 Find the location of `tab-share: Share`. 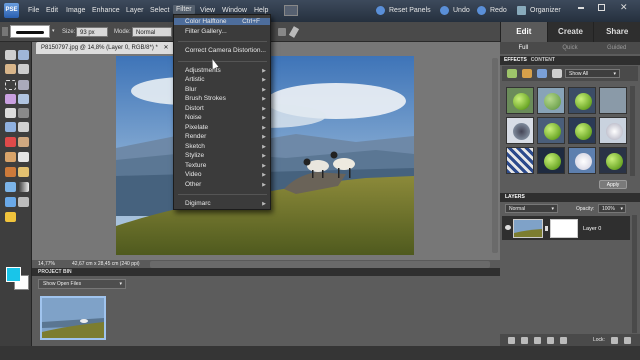

tab-share: Share is located at coordinates (616, 32).